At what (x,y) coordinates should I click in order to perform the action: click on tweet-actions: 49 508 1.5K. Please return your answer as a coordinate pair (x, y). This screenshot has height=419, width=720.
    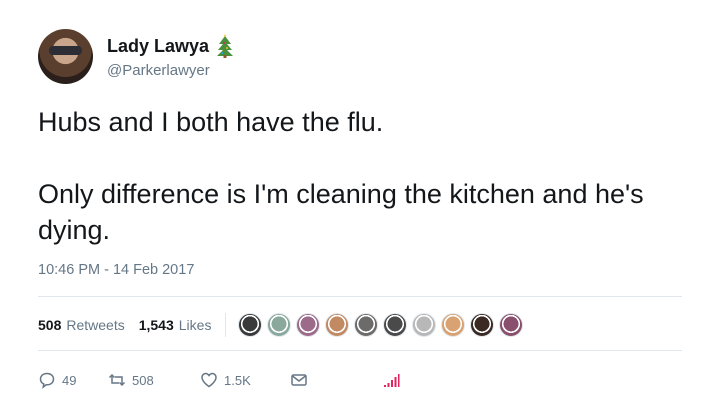
    Looking at the image, I should click on (219, 380).